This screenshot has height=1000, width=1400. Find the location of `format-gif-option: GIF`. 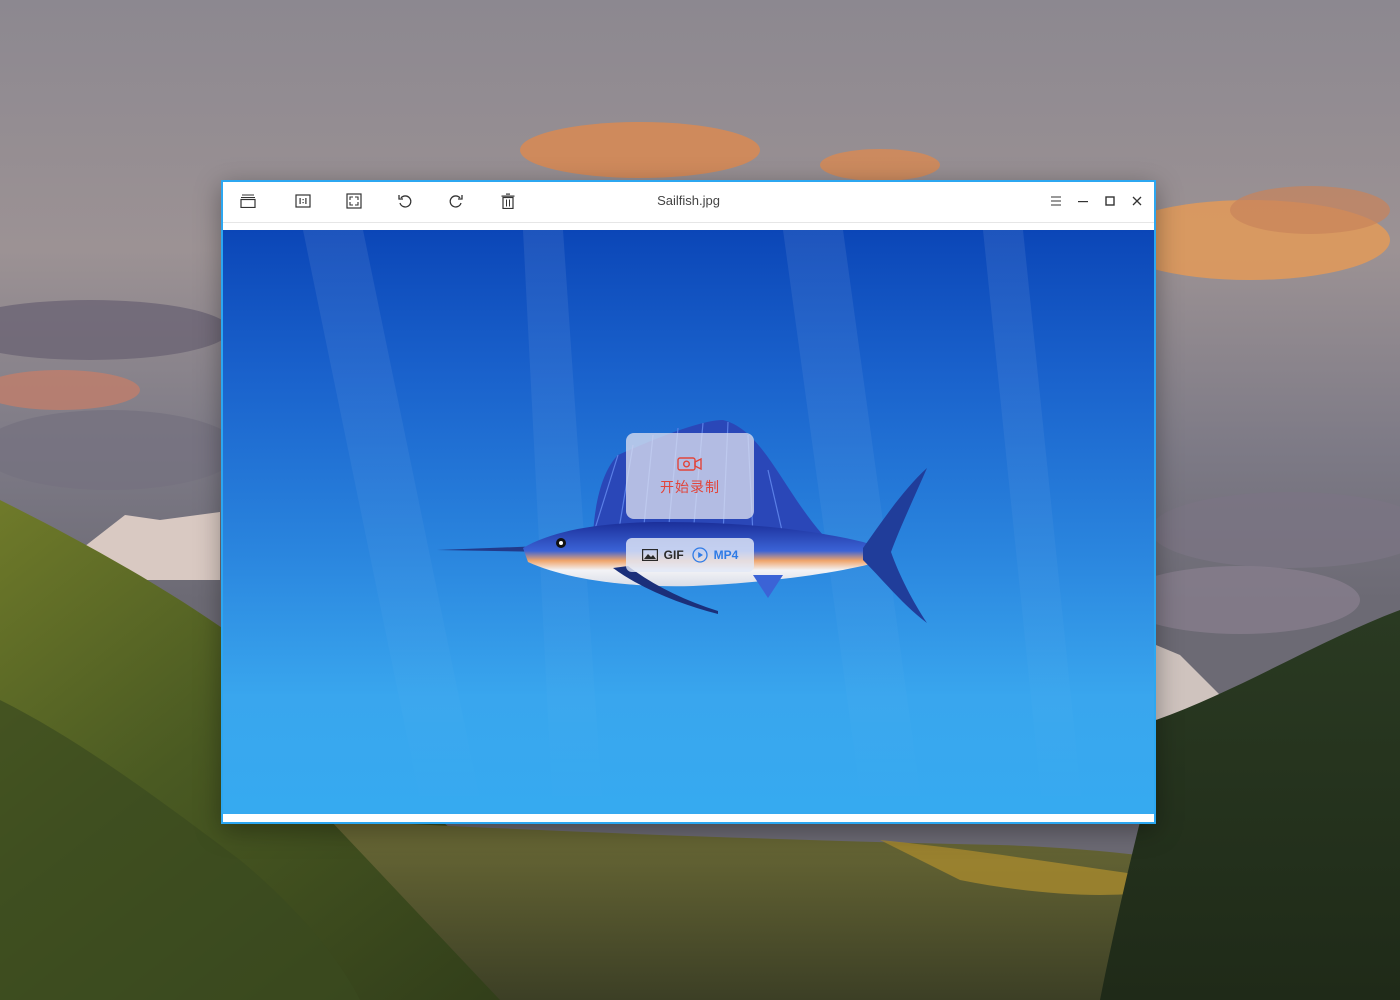

format-gif-option: GIF is located at coordinates (662, 555).